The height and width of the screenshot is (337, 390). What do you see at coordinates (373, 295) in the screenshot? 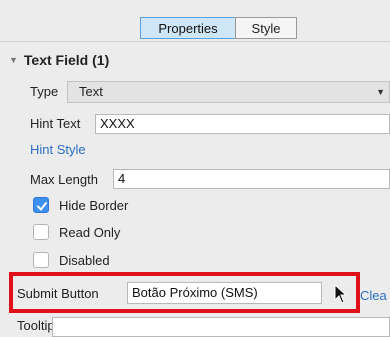
I see `clear-link: Clea` at bounding box center [373, 295].